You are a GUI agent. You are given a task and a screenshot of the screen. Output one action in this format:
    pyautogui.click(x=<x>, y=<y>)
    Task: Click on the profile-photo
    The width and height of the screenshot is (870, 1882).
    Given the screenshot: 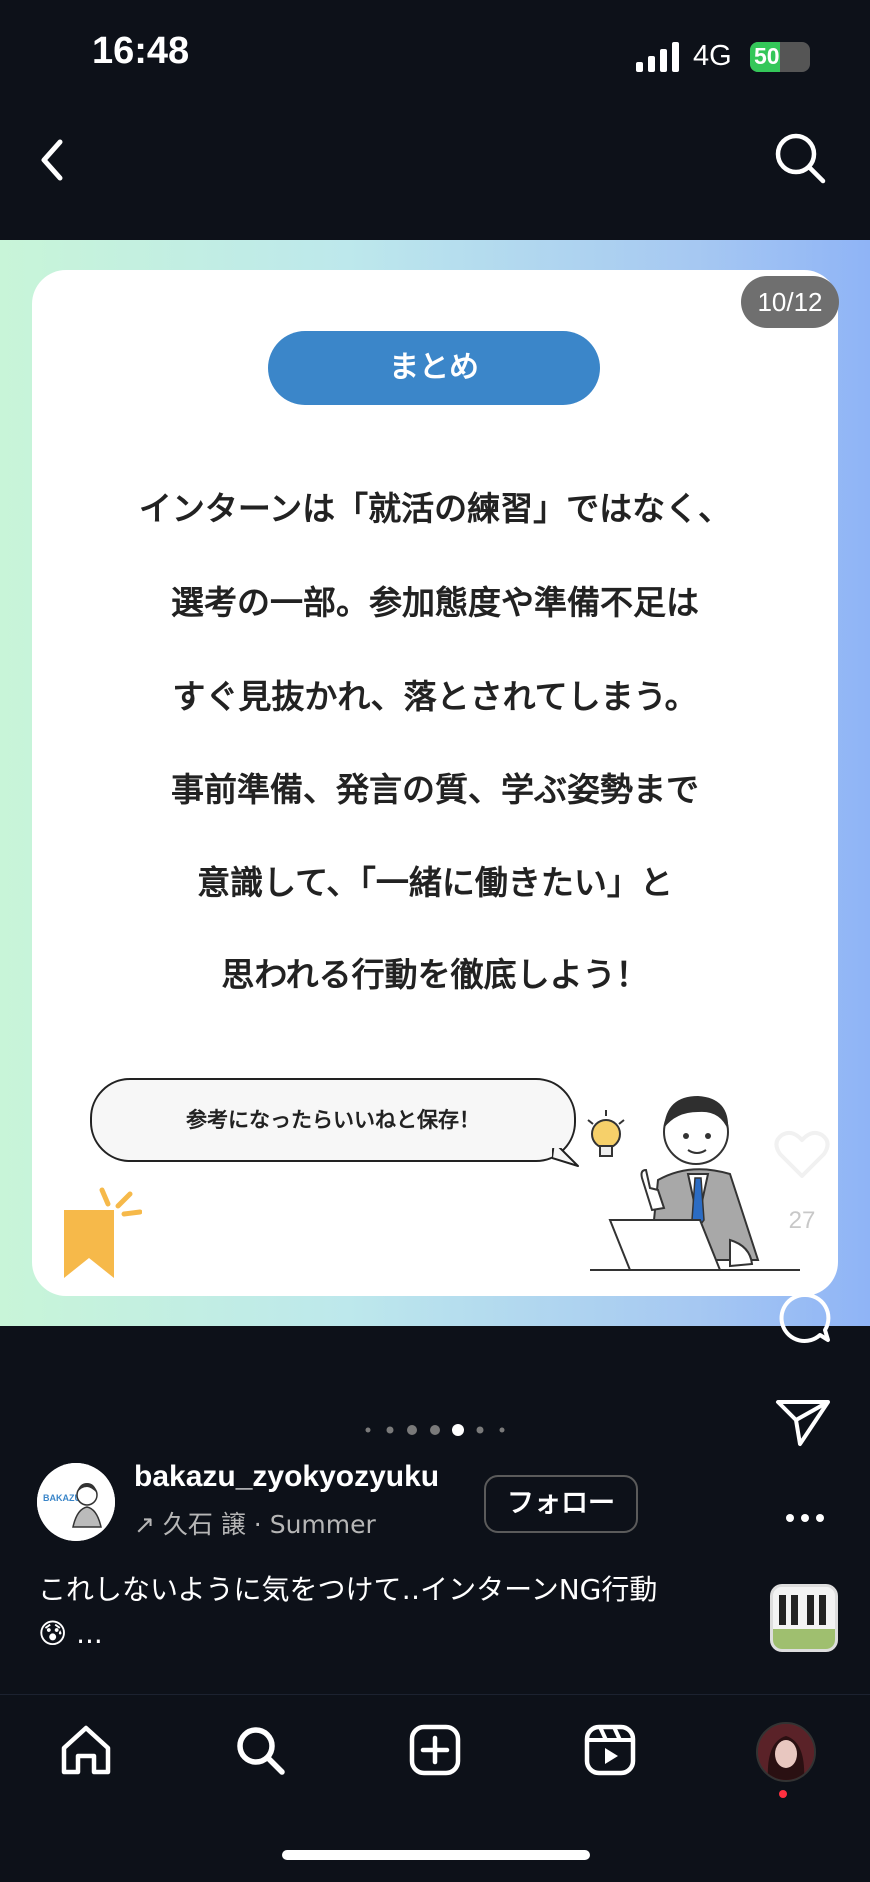 What is the action you would take?
    pyautogui.click(x=786, y=1752)
    